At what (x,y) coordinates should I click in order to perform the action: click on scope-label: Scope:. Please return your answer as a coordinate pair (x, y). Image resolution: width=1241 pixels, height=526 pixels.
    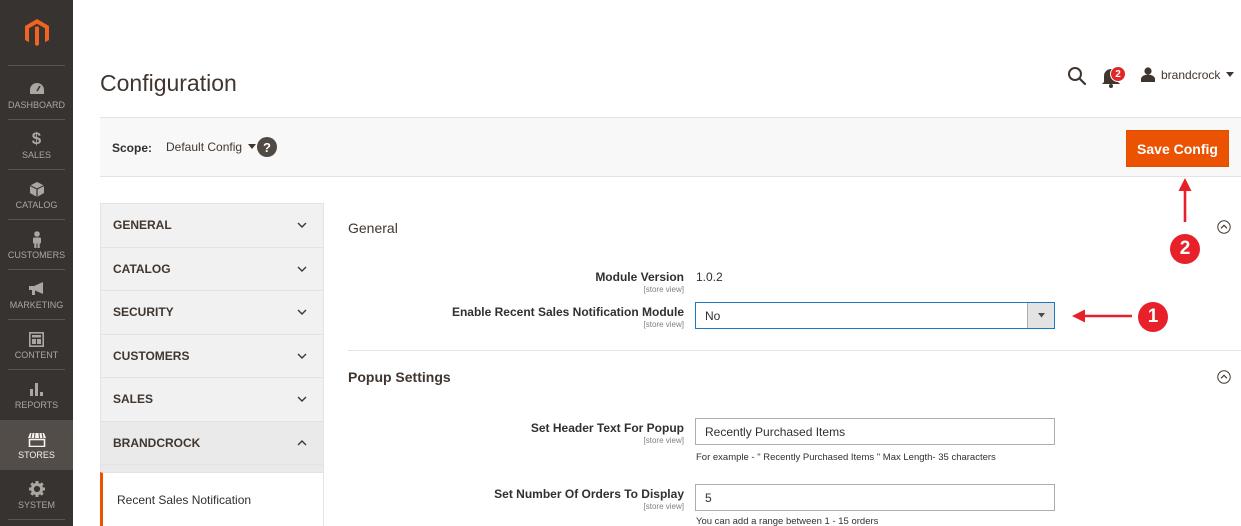
    Looking at the image, I should click on (132, 148).